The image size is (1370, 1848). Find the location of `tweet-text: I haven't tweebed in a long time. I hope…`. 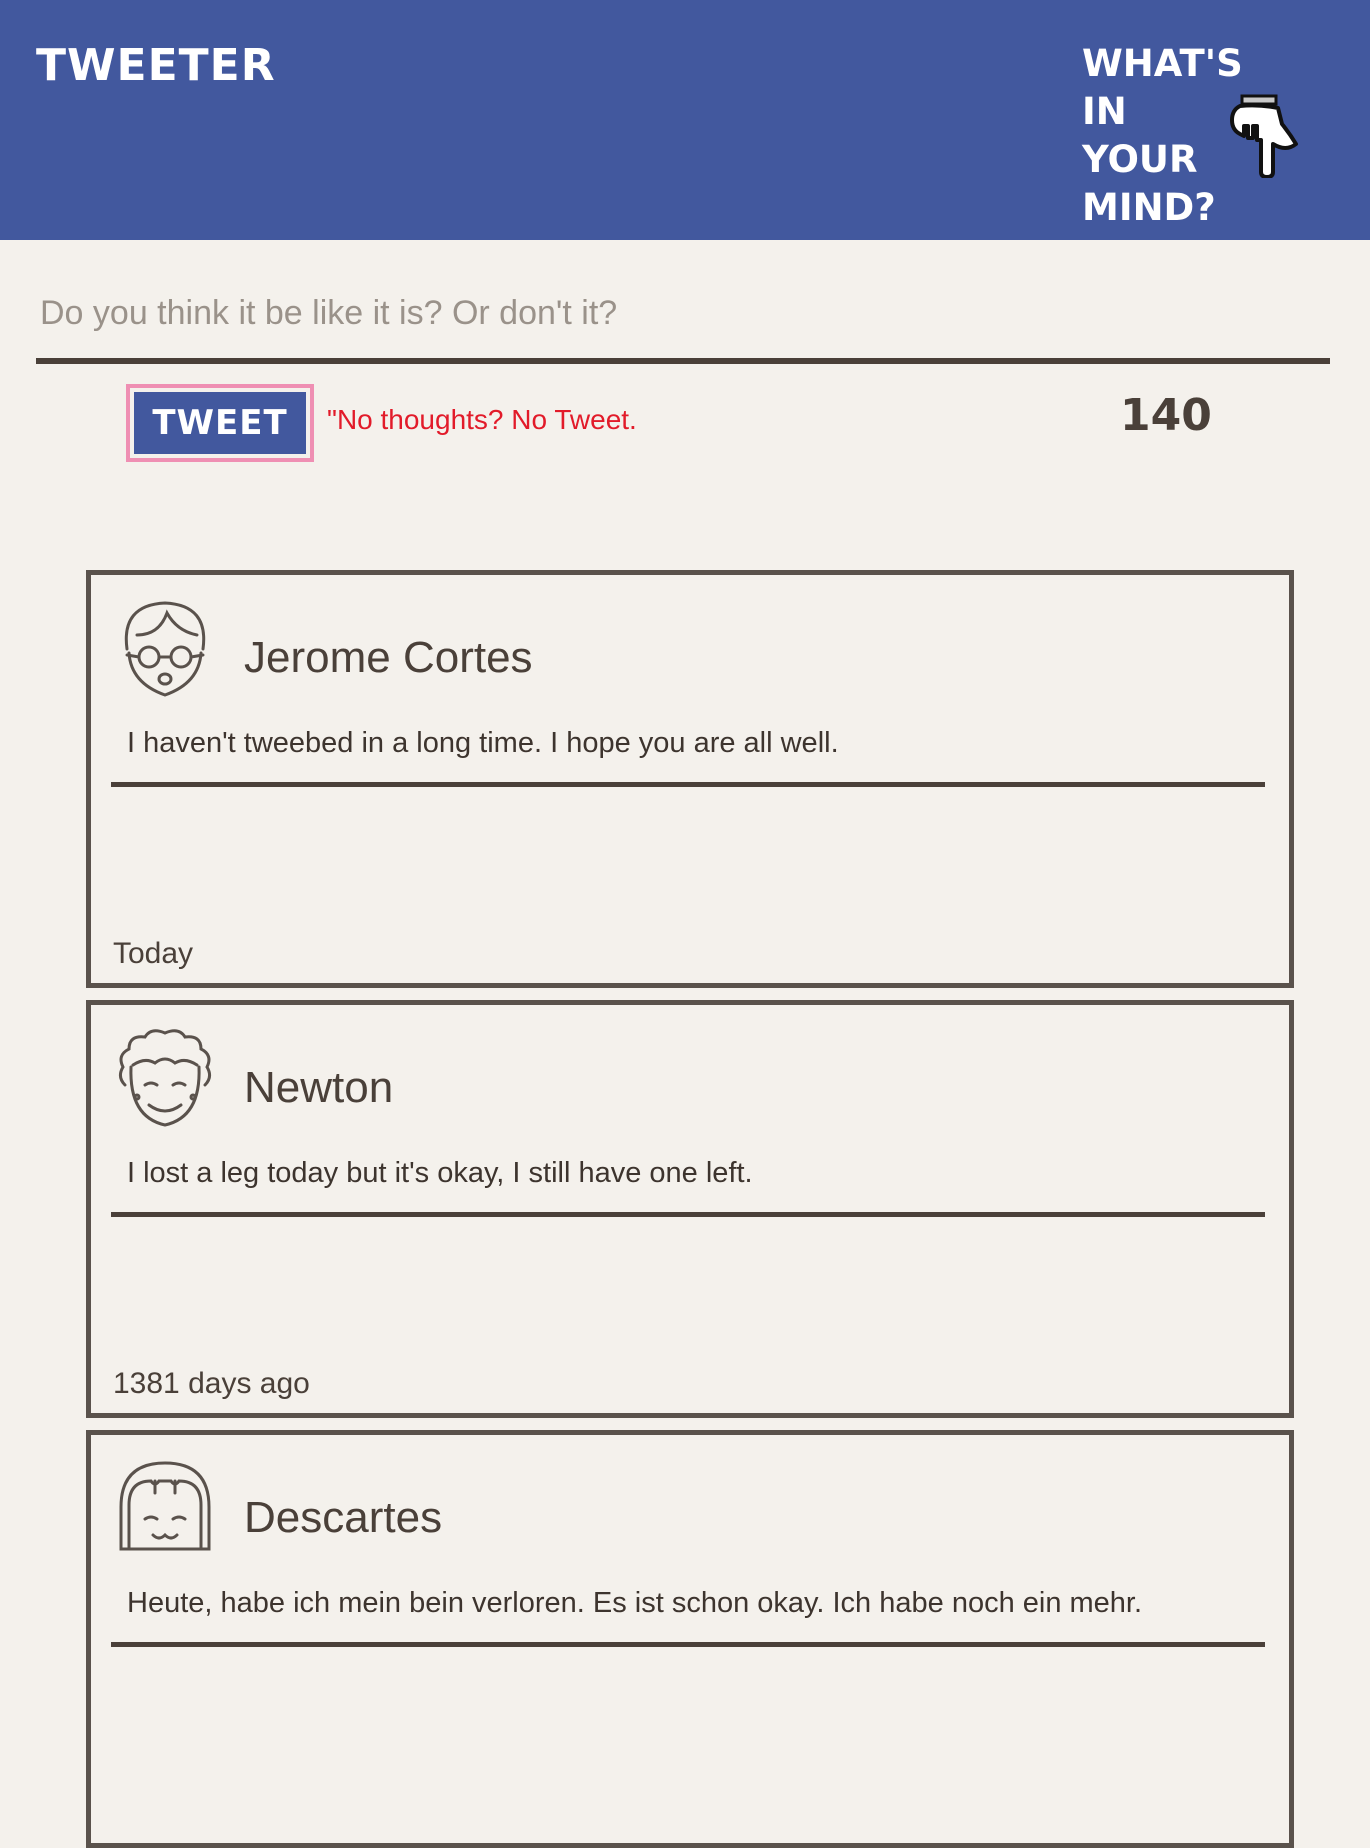

tweet-text: I haven't tweebed in a long time. I hope… is located at coordinates (688, 757).